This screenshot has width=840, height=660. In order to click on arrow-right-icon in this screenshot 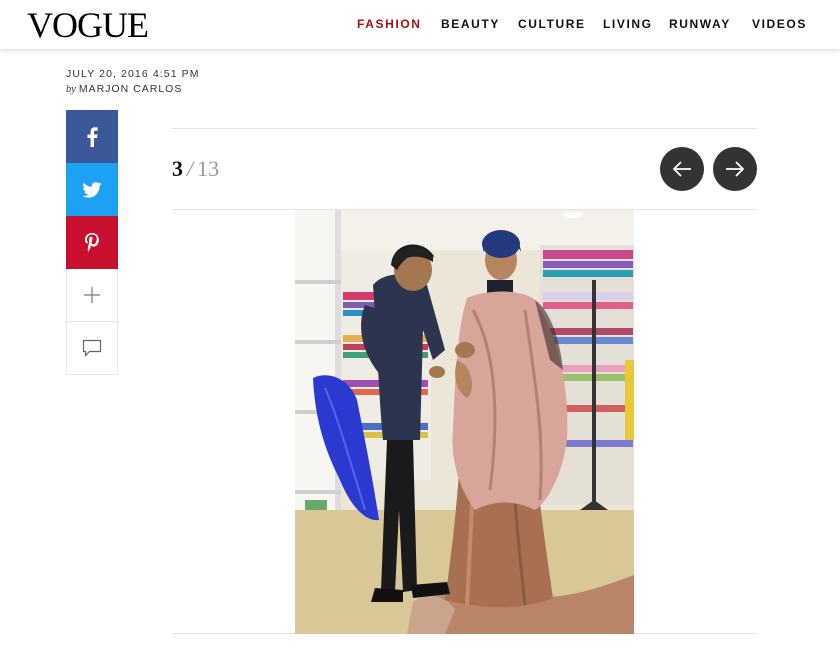, I will do `click(735, 169)`.